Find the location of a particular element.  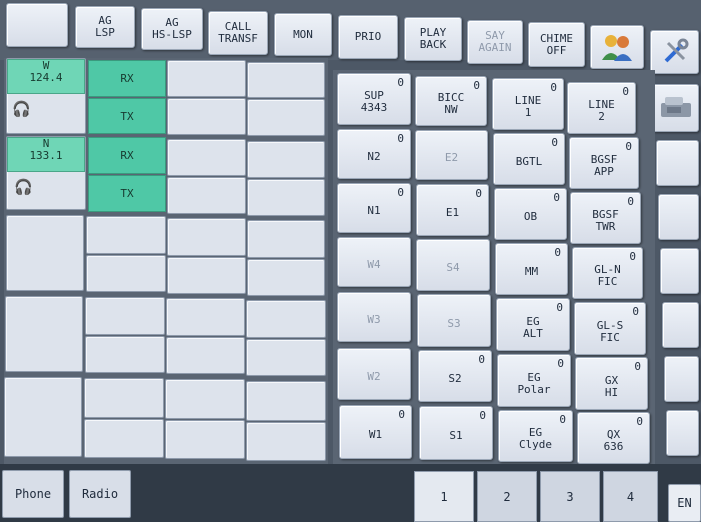

line-key: E2 is located at coordinates (451, 155).